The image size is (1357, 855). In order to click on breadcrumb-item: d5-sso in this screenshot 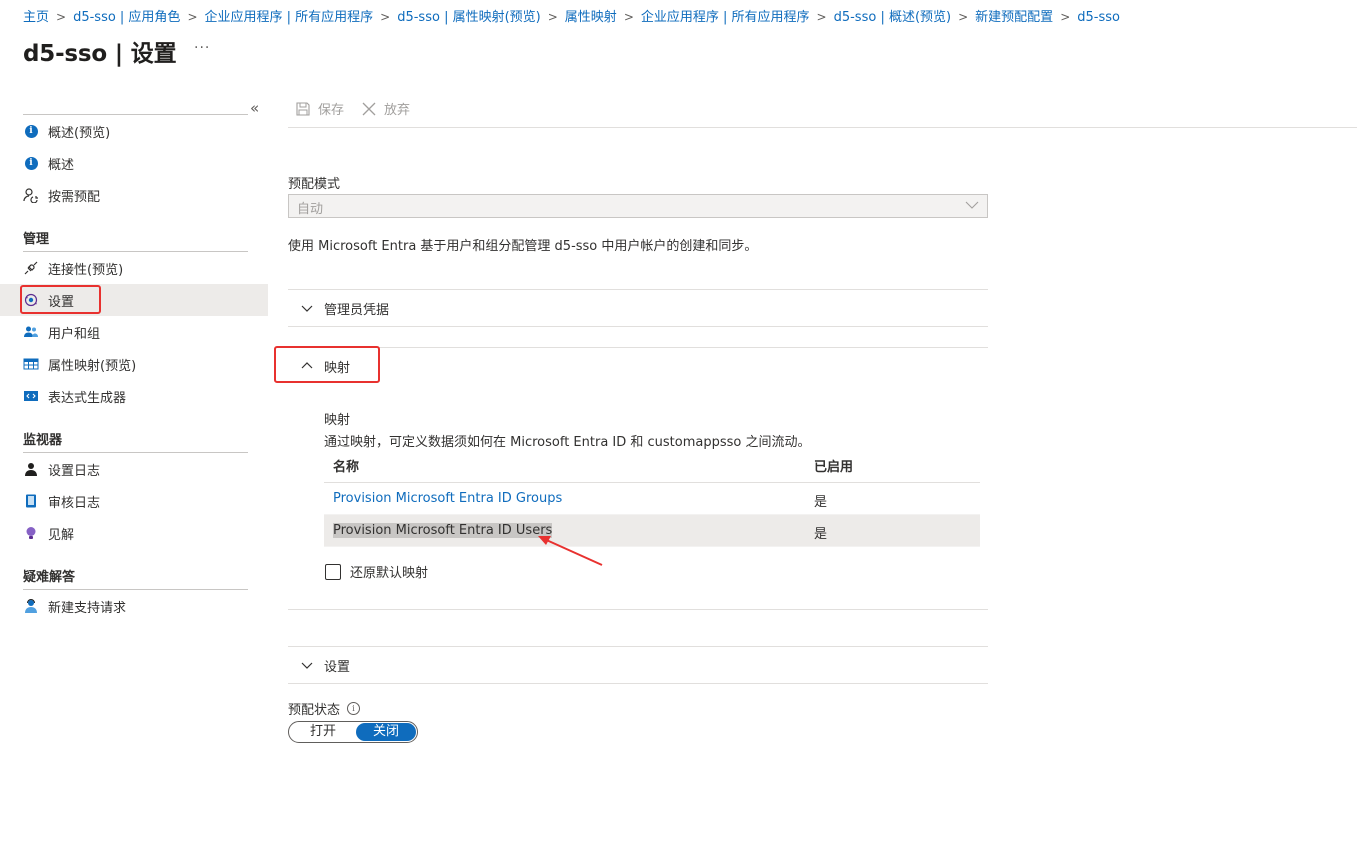, I will do `click(1098, 17)`.